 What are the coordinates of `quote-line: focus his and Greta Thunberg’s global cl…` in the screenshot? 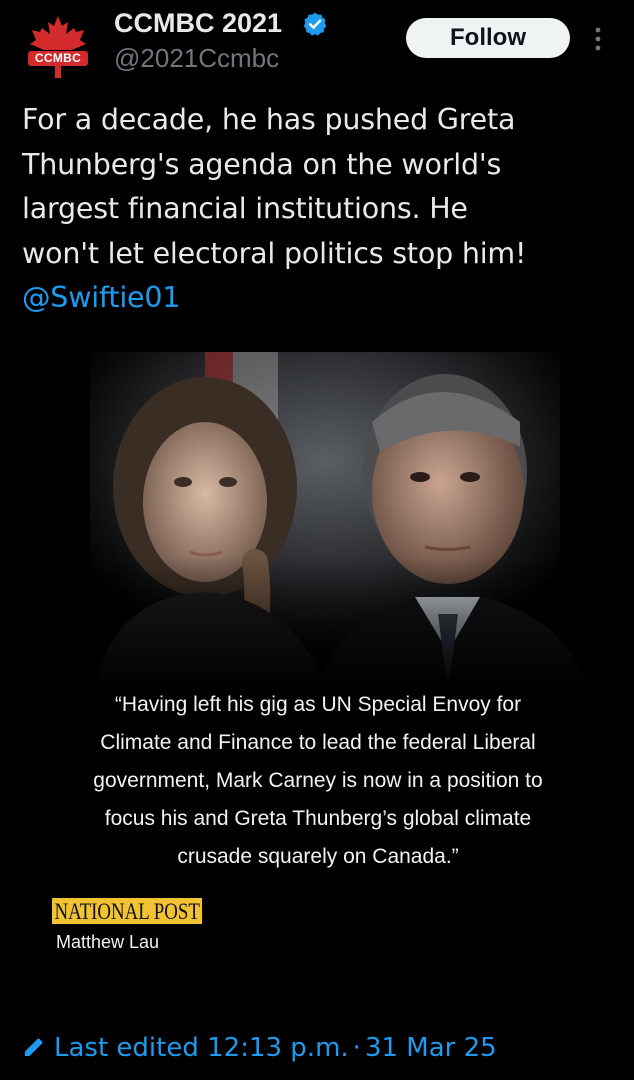 It's located at (318, 818).